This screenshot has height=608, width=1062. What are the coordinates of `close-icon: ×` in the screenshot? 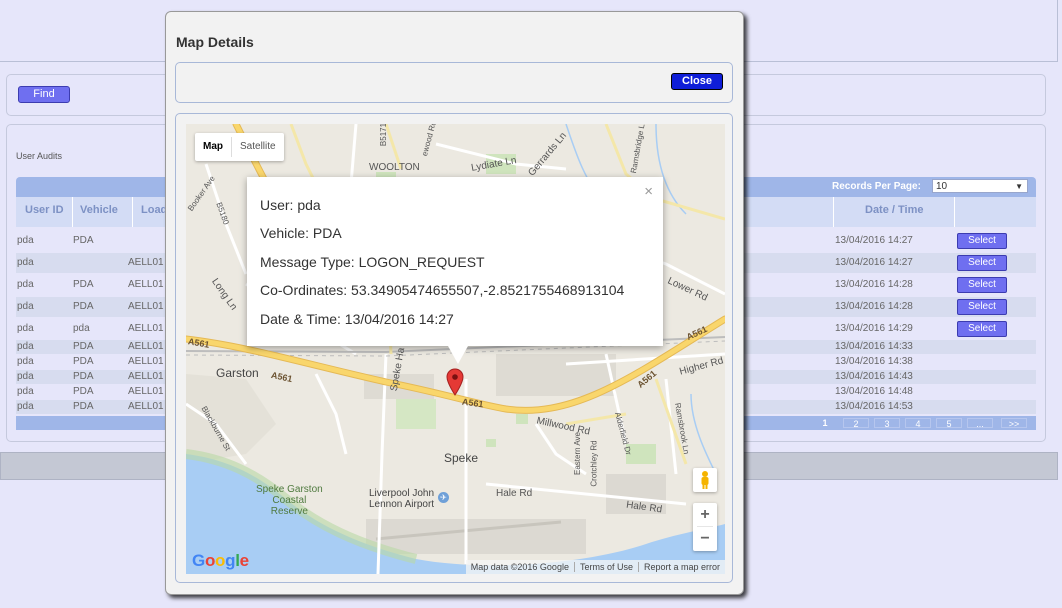 It's located at (648, 191).